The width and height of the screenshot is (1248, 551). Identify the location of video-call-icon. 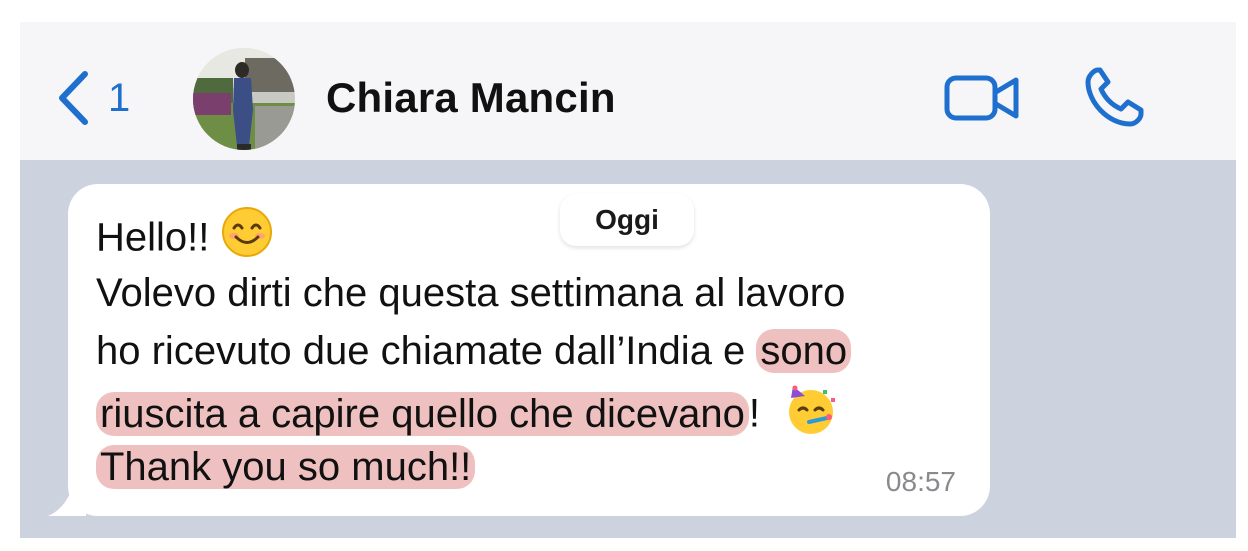
(981, 98).